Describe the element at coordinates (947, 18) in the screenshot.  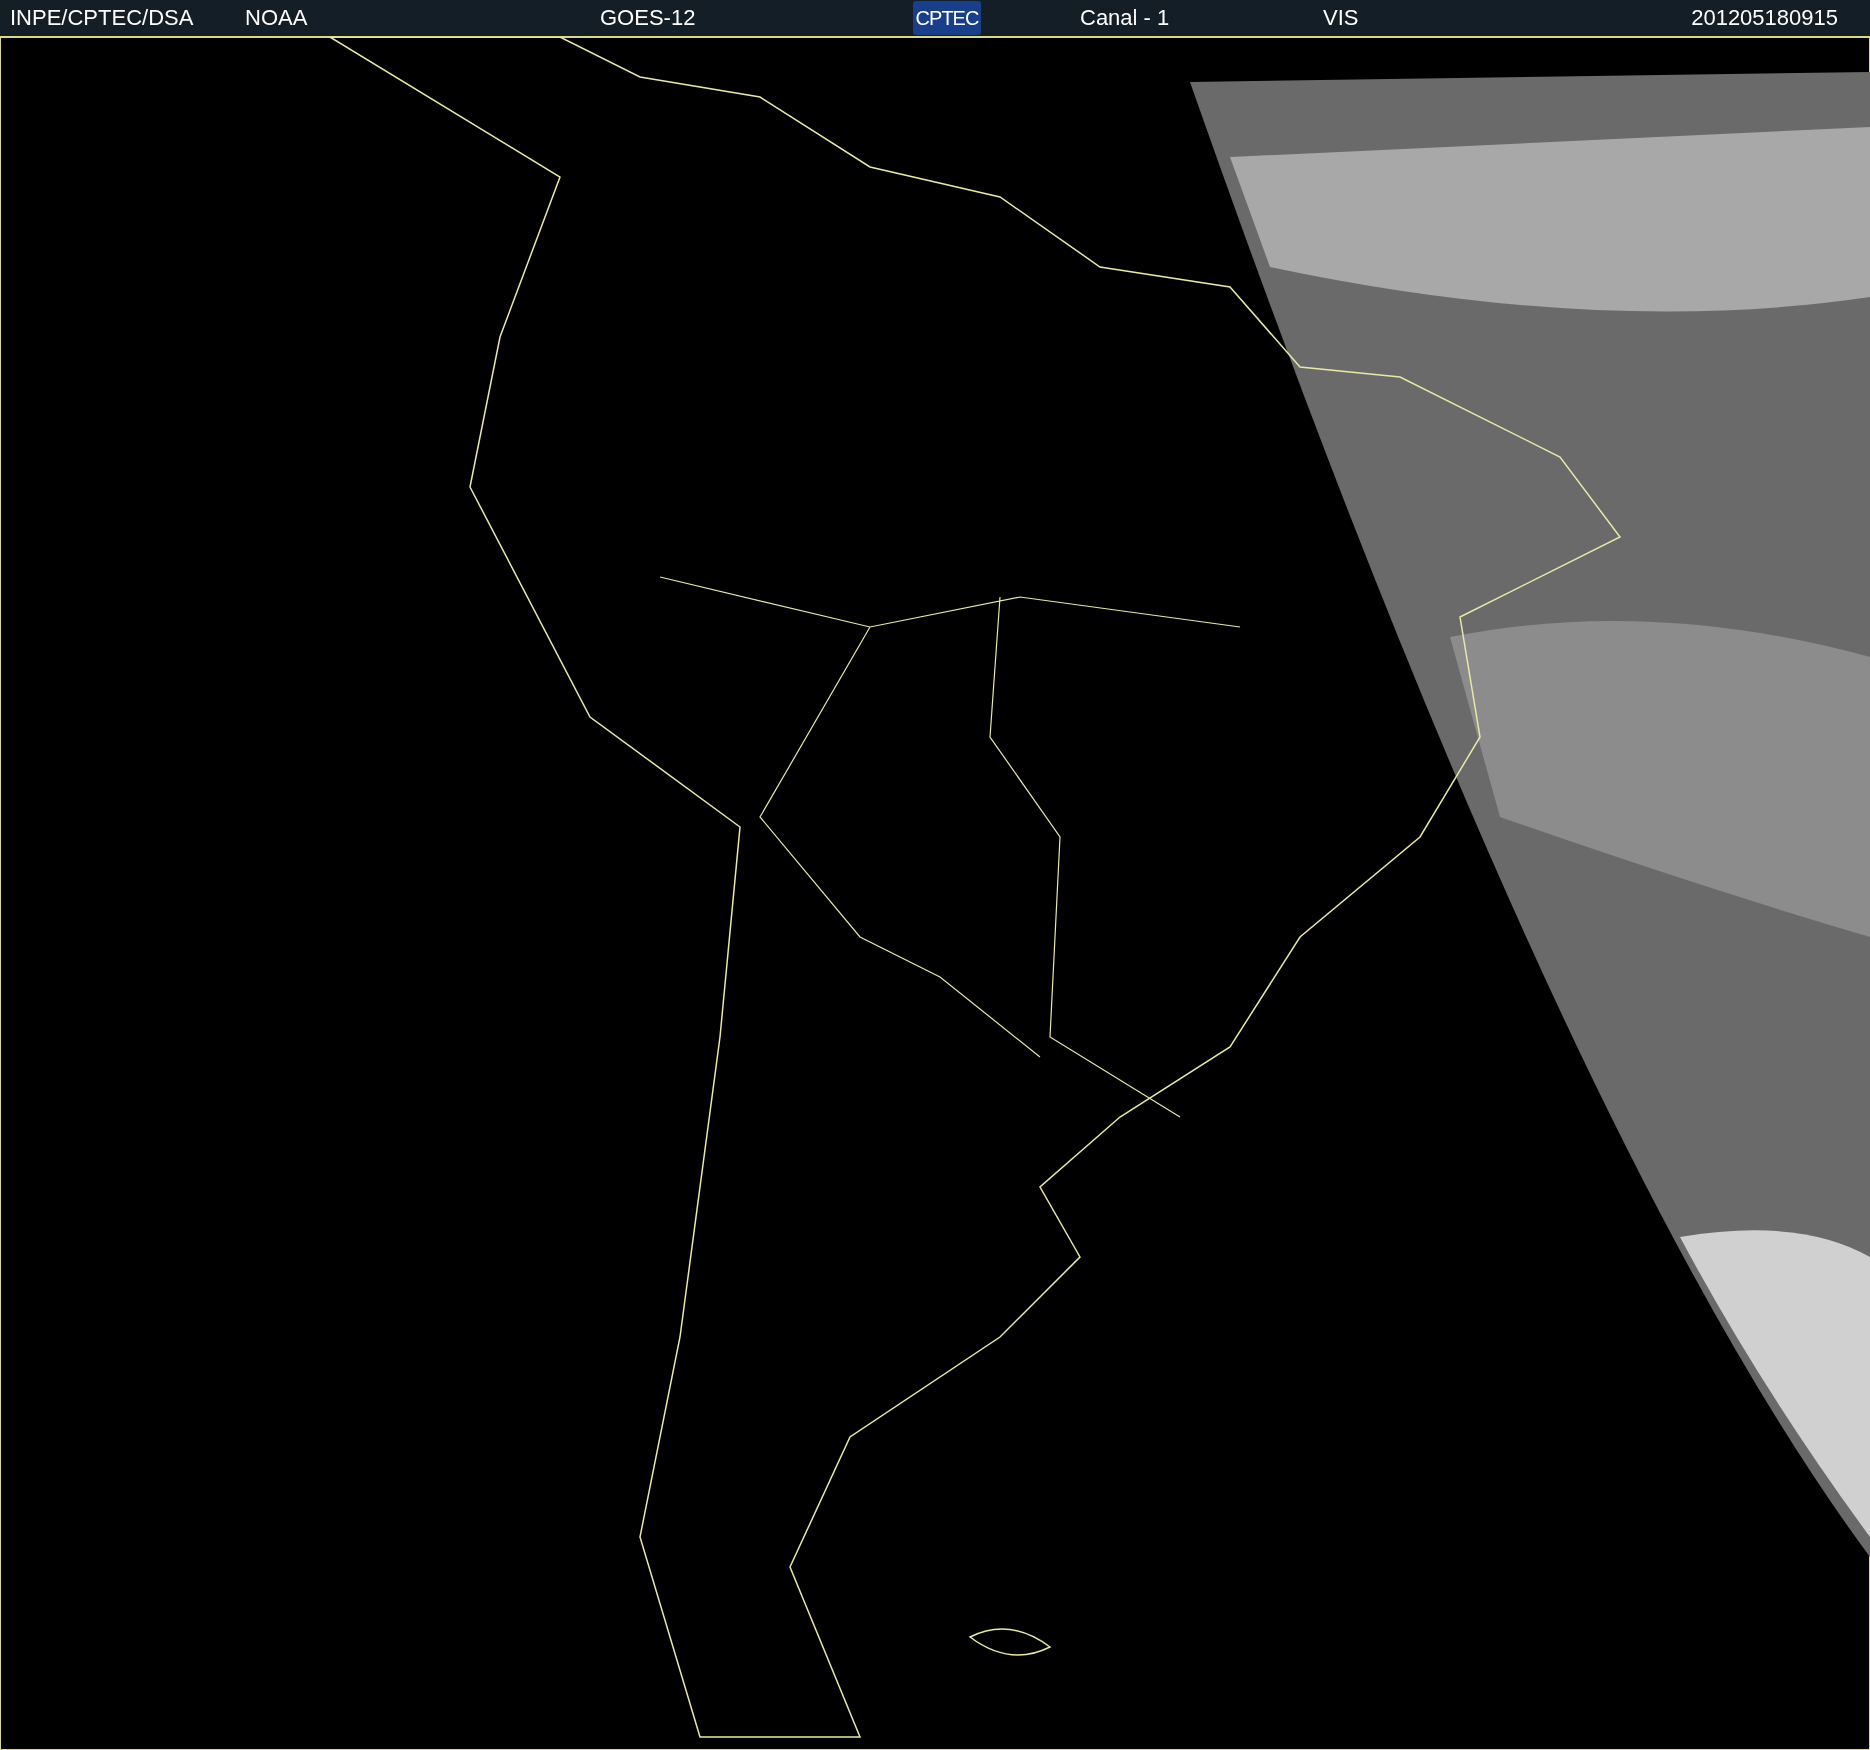
I see `logo: CPTEC` at that location.